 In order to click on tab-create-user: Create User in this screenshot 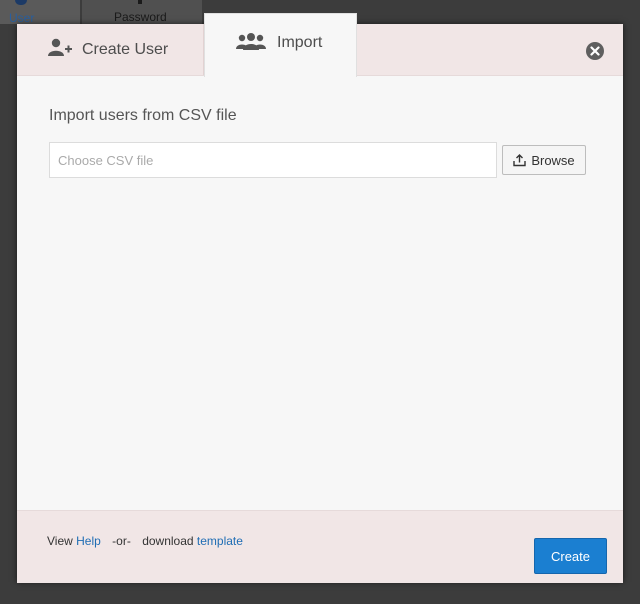, I will do `click(110, 49)`.